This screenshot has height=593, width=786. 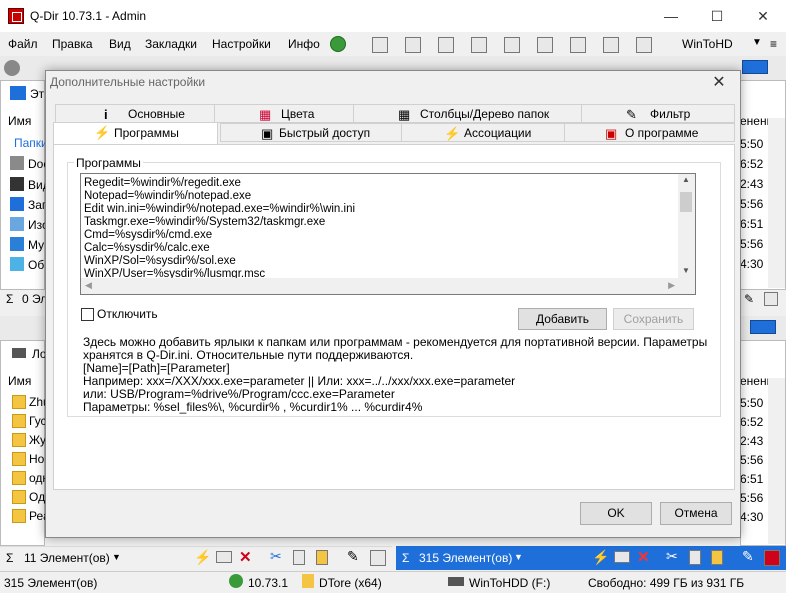 What do you see at coordinates (31, 143) in the screenshot?
I see `list-item: Папки` at bounding box center [31, 143].